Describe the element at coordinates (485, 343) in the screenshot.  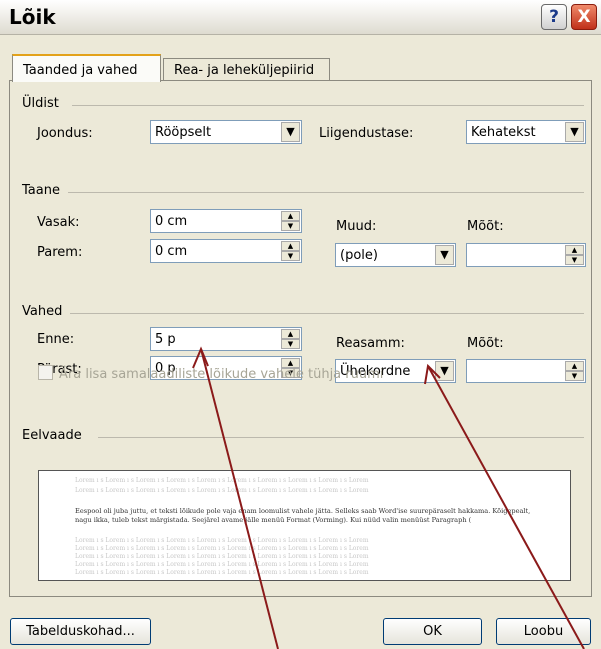
I see `line-spacing-at-label: Mõõt:` at that location.